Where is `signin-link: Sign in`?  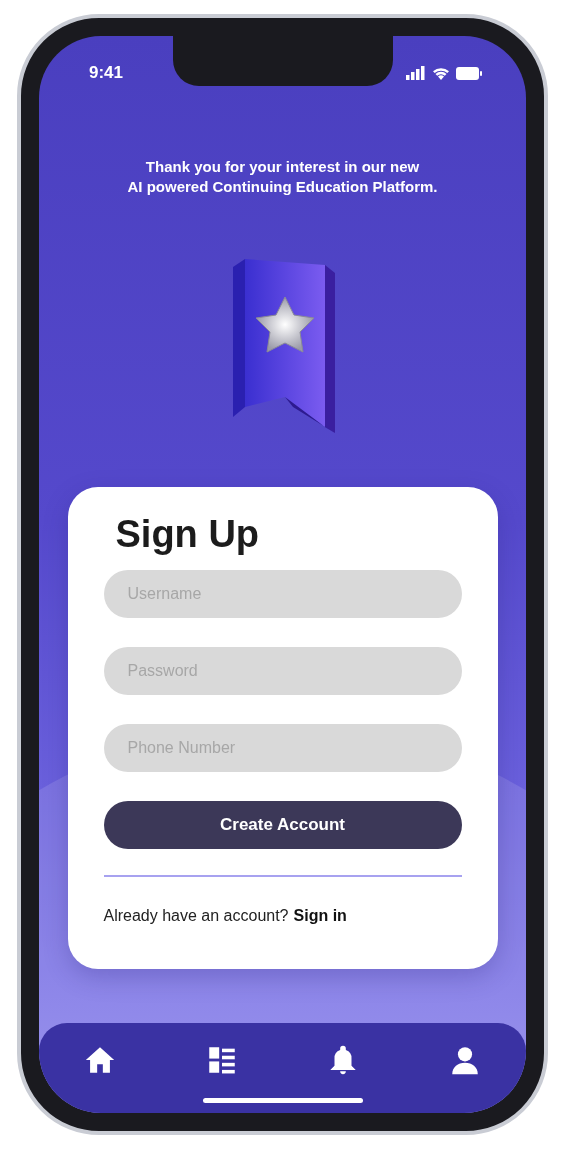 signin-link: Sign in is located at coordinates (320, 916).